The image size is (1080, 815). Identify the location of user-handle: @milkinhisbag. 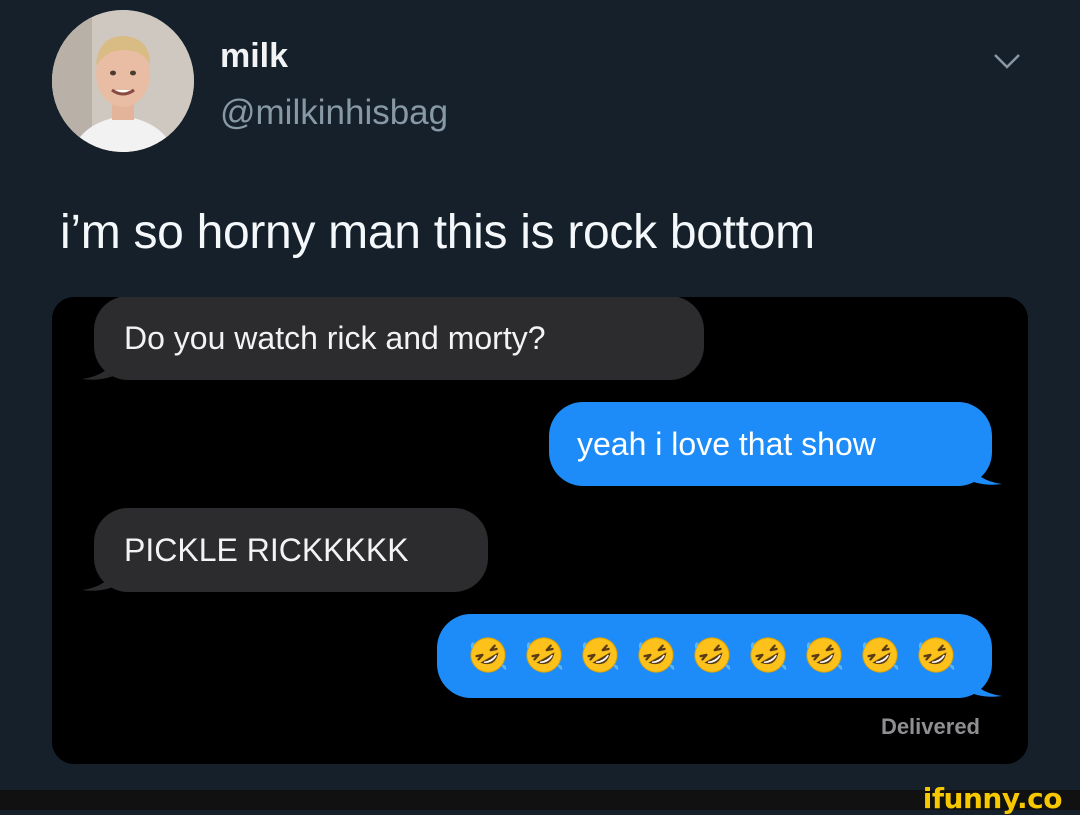
(334, 113).